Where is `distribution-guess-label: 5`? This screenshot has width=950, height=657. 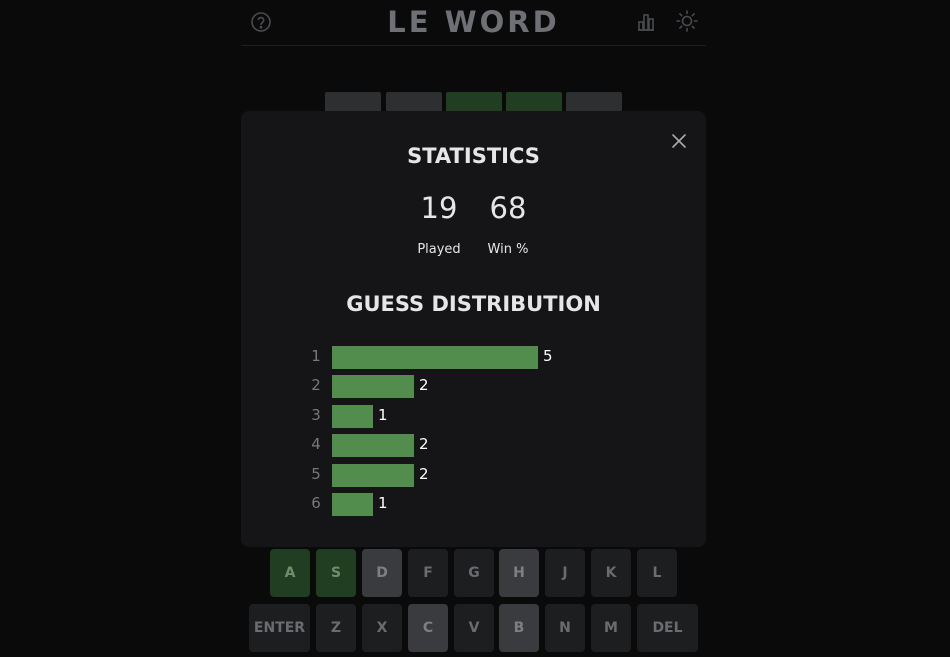
distribution-guess-label: 5 is located at coordinates (316, 473).